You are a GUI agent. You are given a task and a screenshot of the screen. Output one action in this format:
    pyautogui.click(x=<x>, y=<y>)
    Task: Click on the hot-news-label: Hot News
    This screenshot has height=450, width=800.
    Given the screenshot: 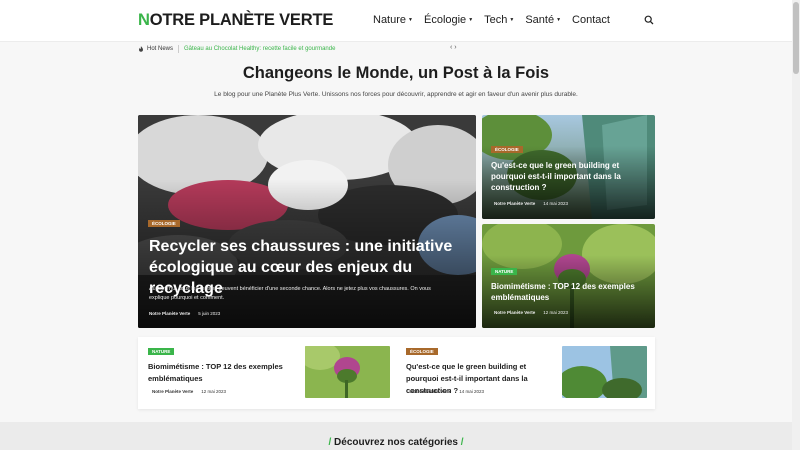 What is the action you would take?
    pyautogui.click(x=155, y=49)
    